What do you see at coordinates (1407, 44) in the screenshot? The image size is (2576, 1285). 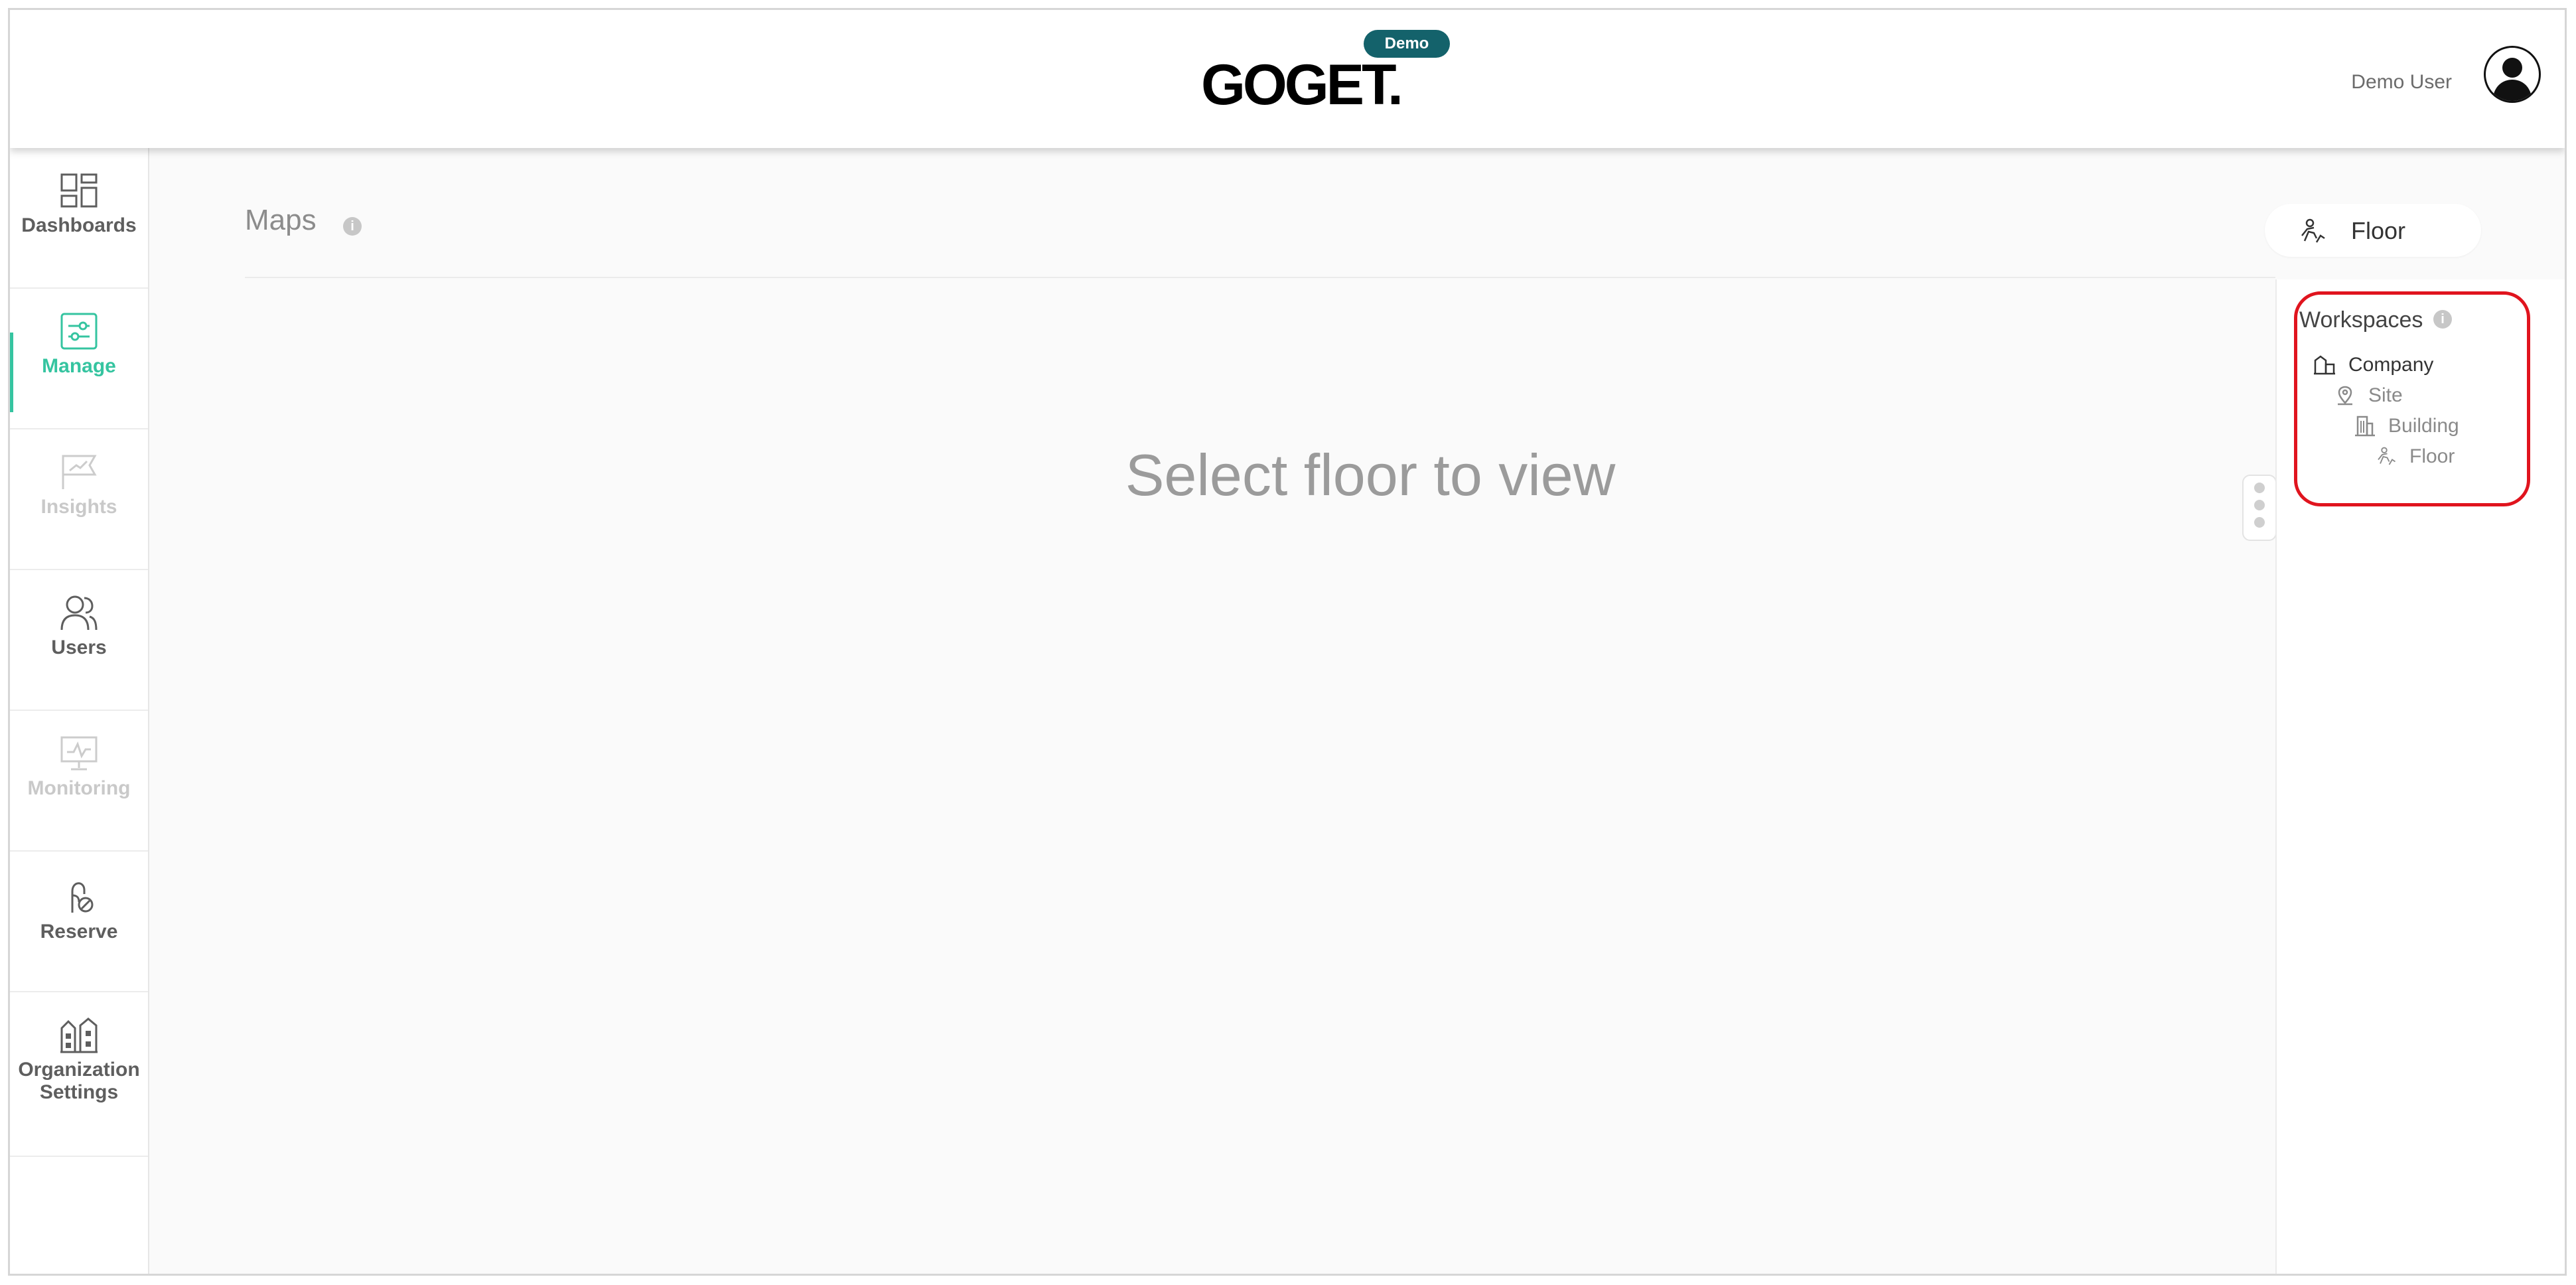 I see `demo-badge: Demo` at bounding box center [1407, 44].